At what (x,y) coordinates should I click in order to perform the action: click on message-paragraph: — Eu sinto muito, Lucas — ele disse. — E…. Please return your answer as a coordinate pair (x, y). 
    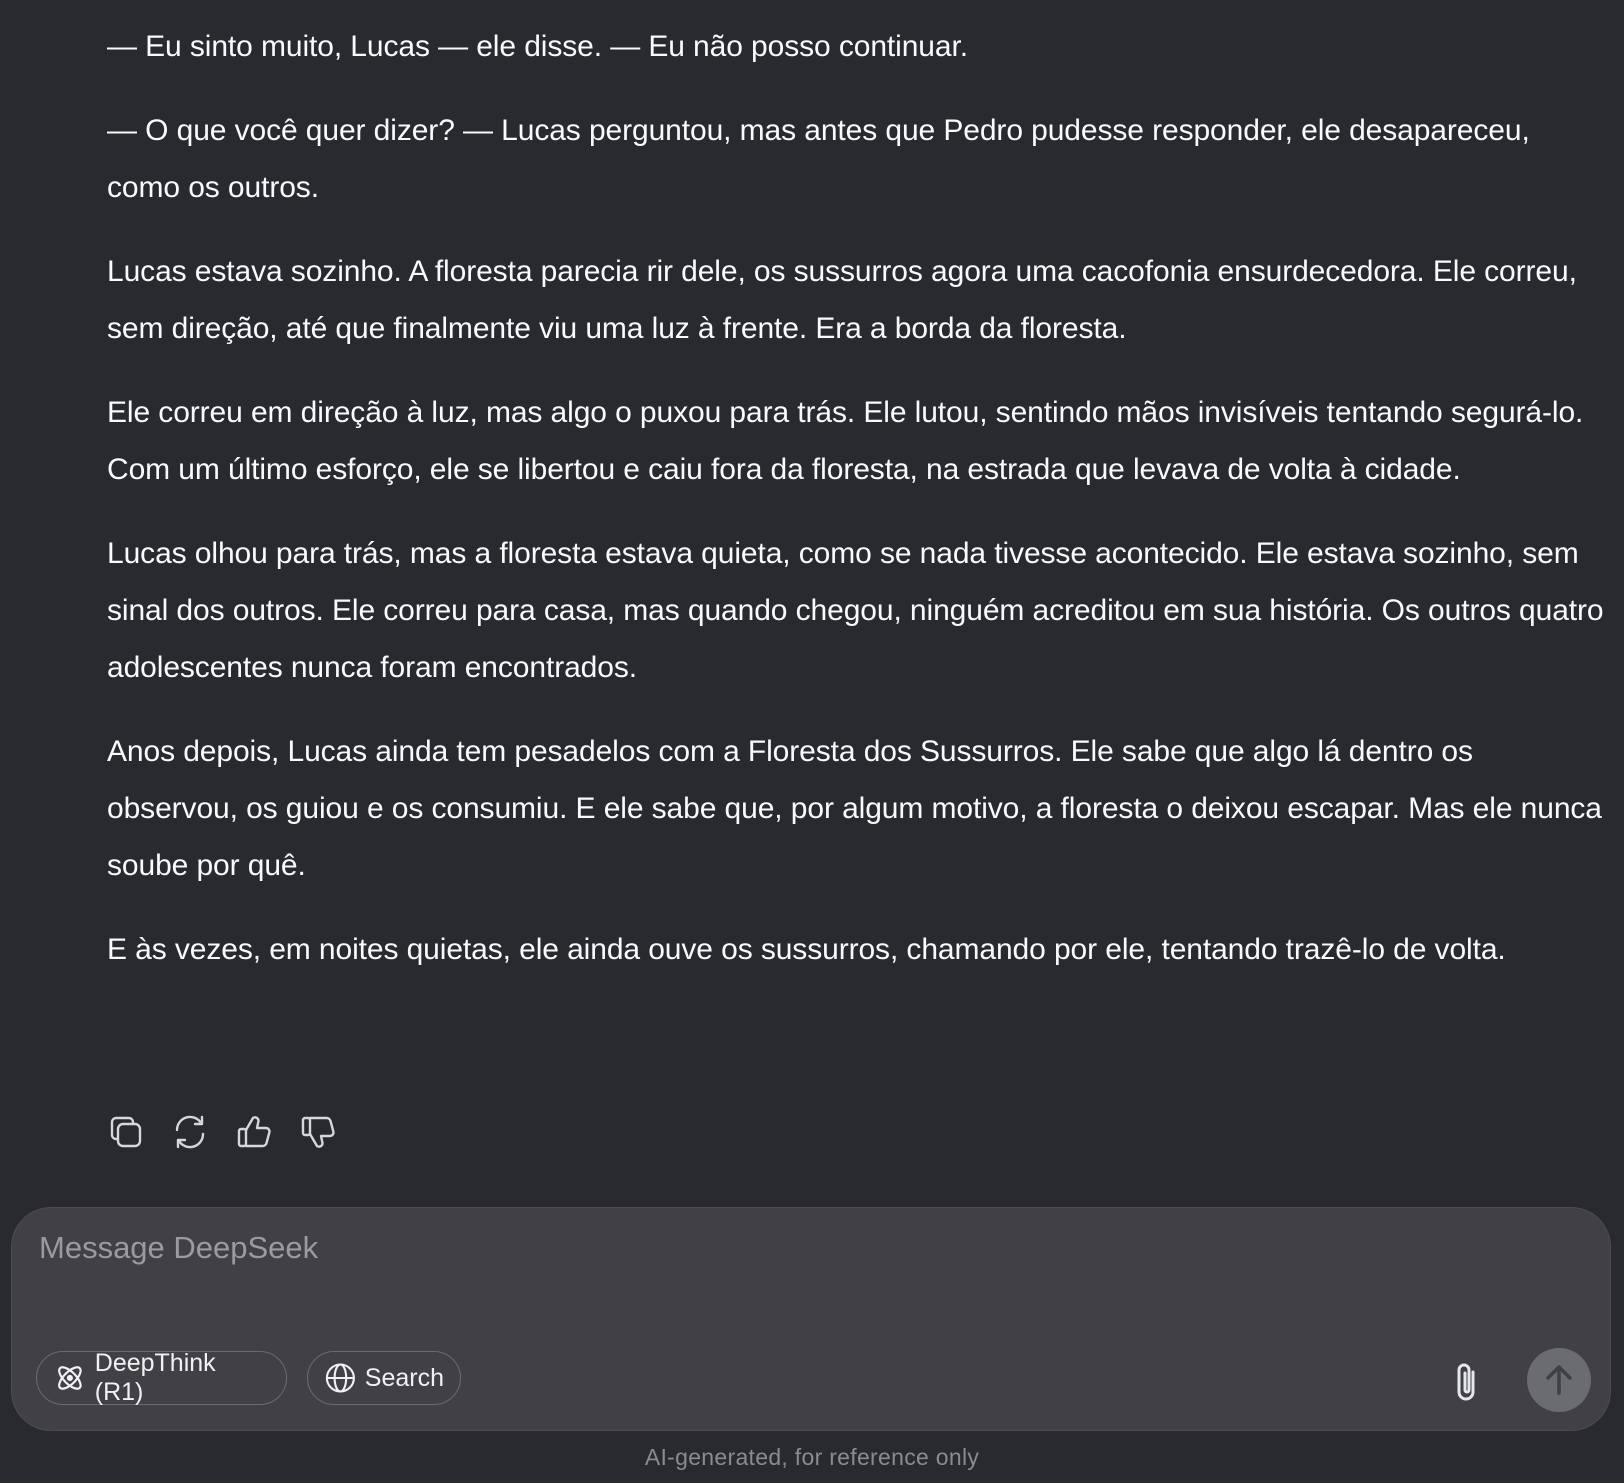
    Looking at the image, I should click on (537, 46).